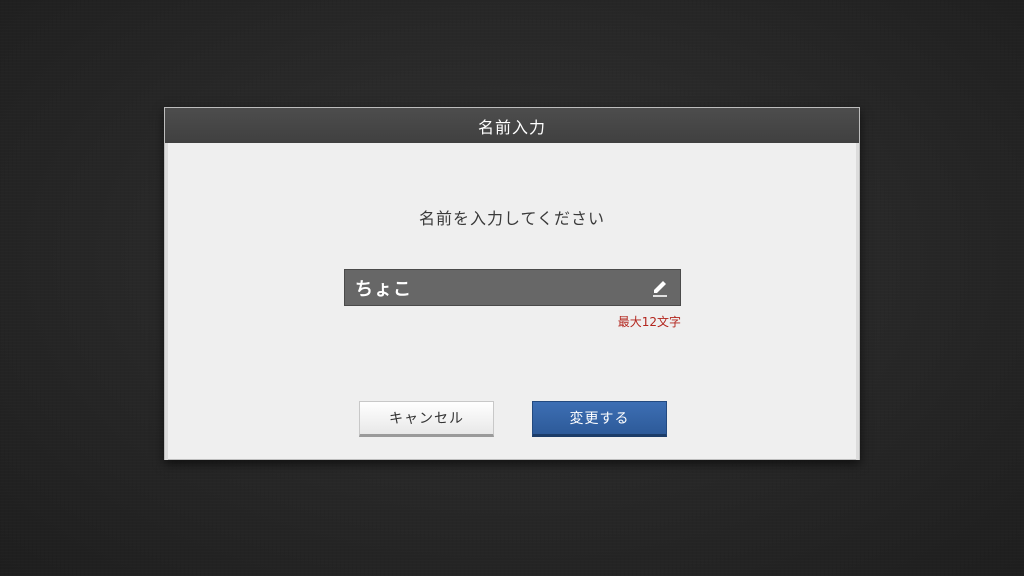 The width and height of the screenshot is (1024, 576). I want to click on cancel-button: キャンセル, so click(426, 419).